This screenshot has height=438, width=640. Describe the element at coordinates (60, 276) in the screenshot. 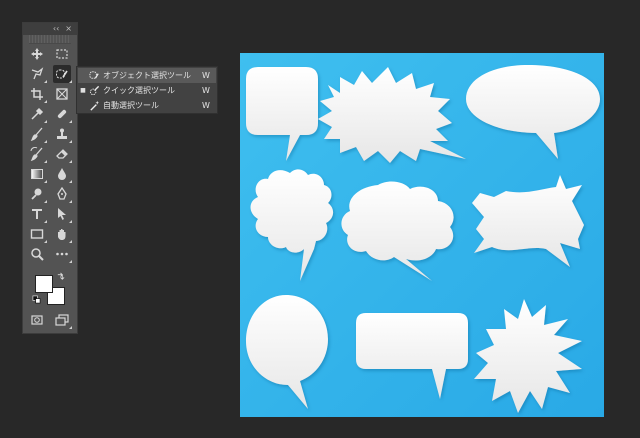

I see `swap-colors-icon` at that location.